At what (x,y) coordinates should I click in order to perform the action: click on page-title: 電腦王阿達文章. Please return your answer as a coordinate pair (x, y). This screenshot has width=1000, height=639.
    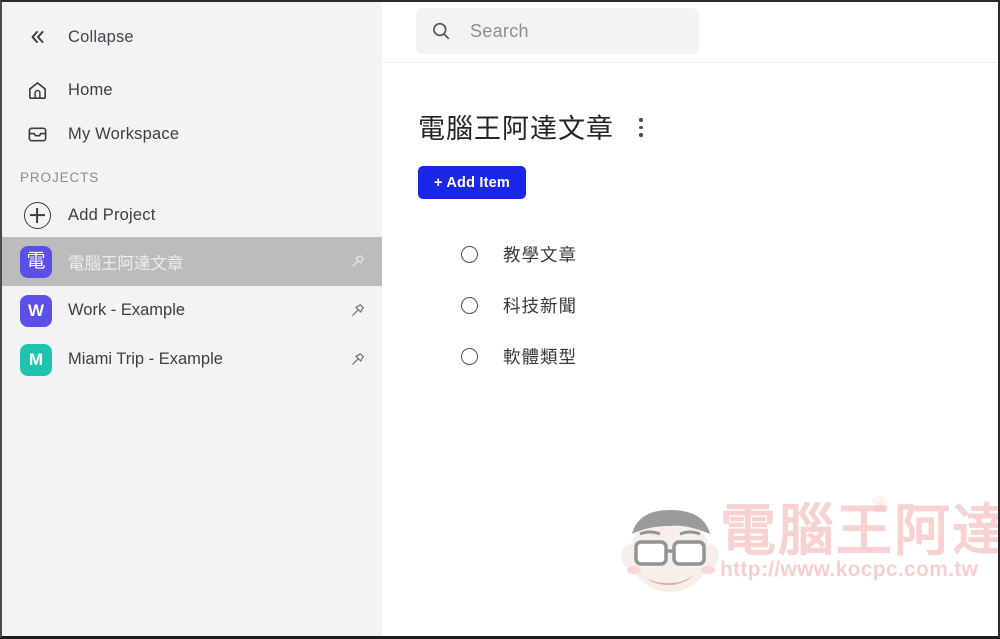
    Looking at the image, I should click on (516, 129).